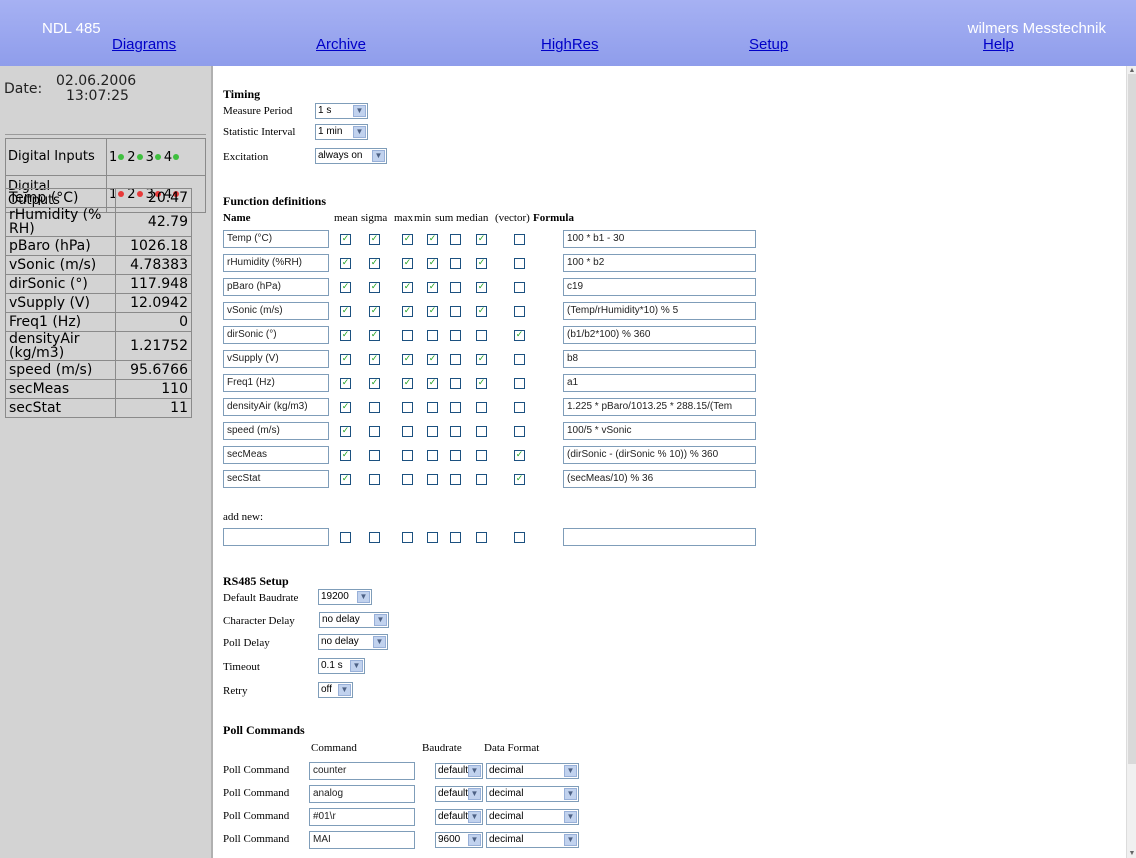  Describe the element at coordinates (354, 620) in the screenshot. I see `character-delay-select: no delay ▼` at that location.